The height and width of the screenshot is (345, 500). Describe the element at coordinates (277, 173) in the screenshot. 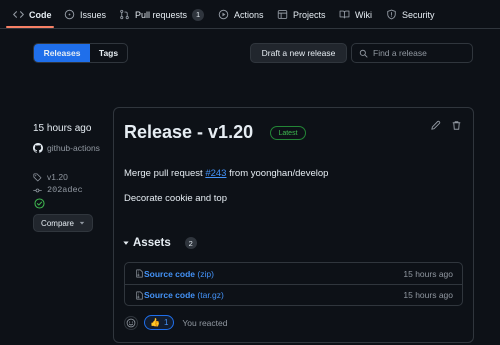

I see `release-notes-text: from yoonghan/develop` at that location.